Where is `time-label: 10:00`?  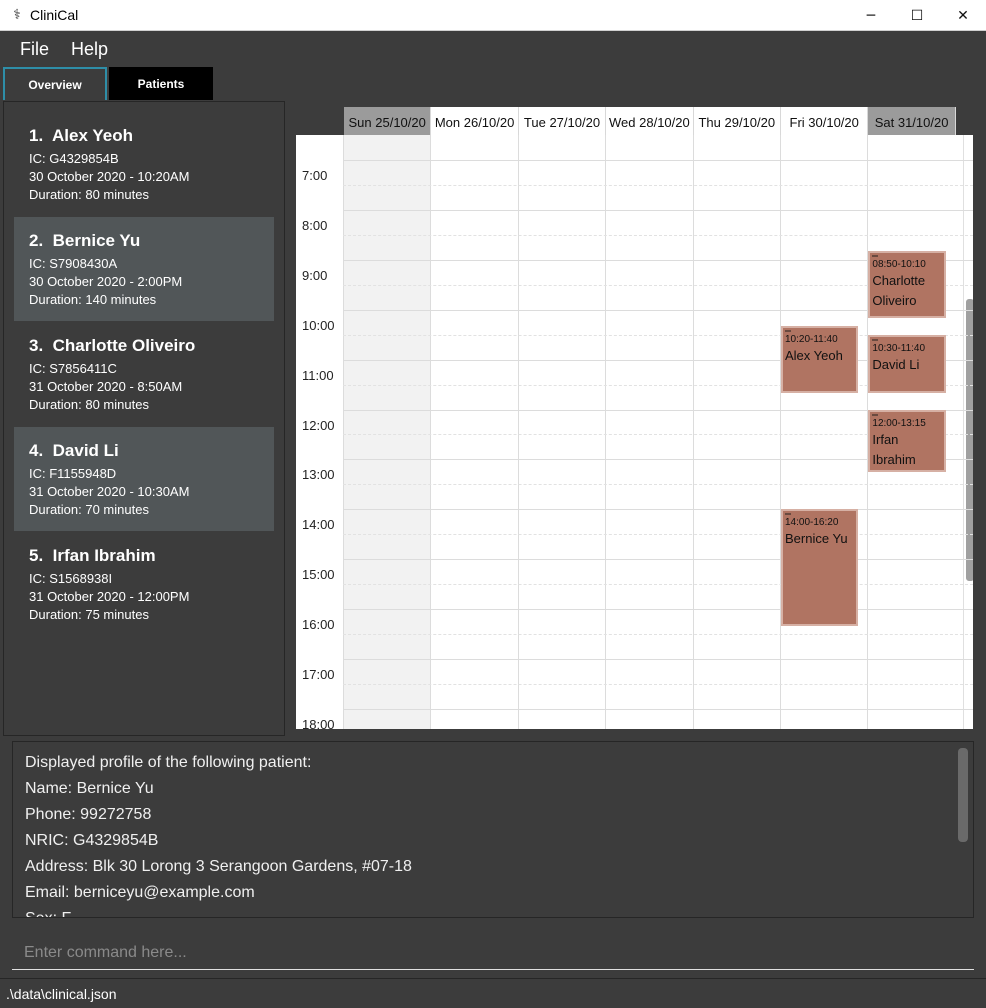 time-label: 10:00 is located at coordinates (318, 325).